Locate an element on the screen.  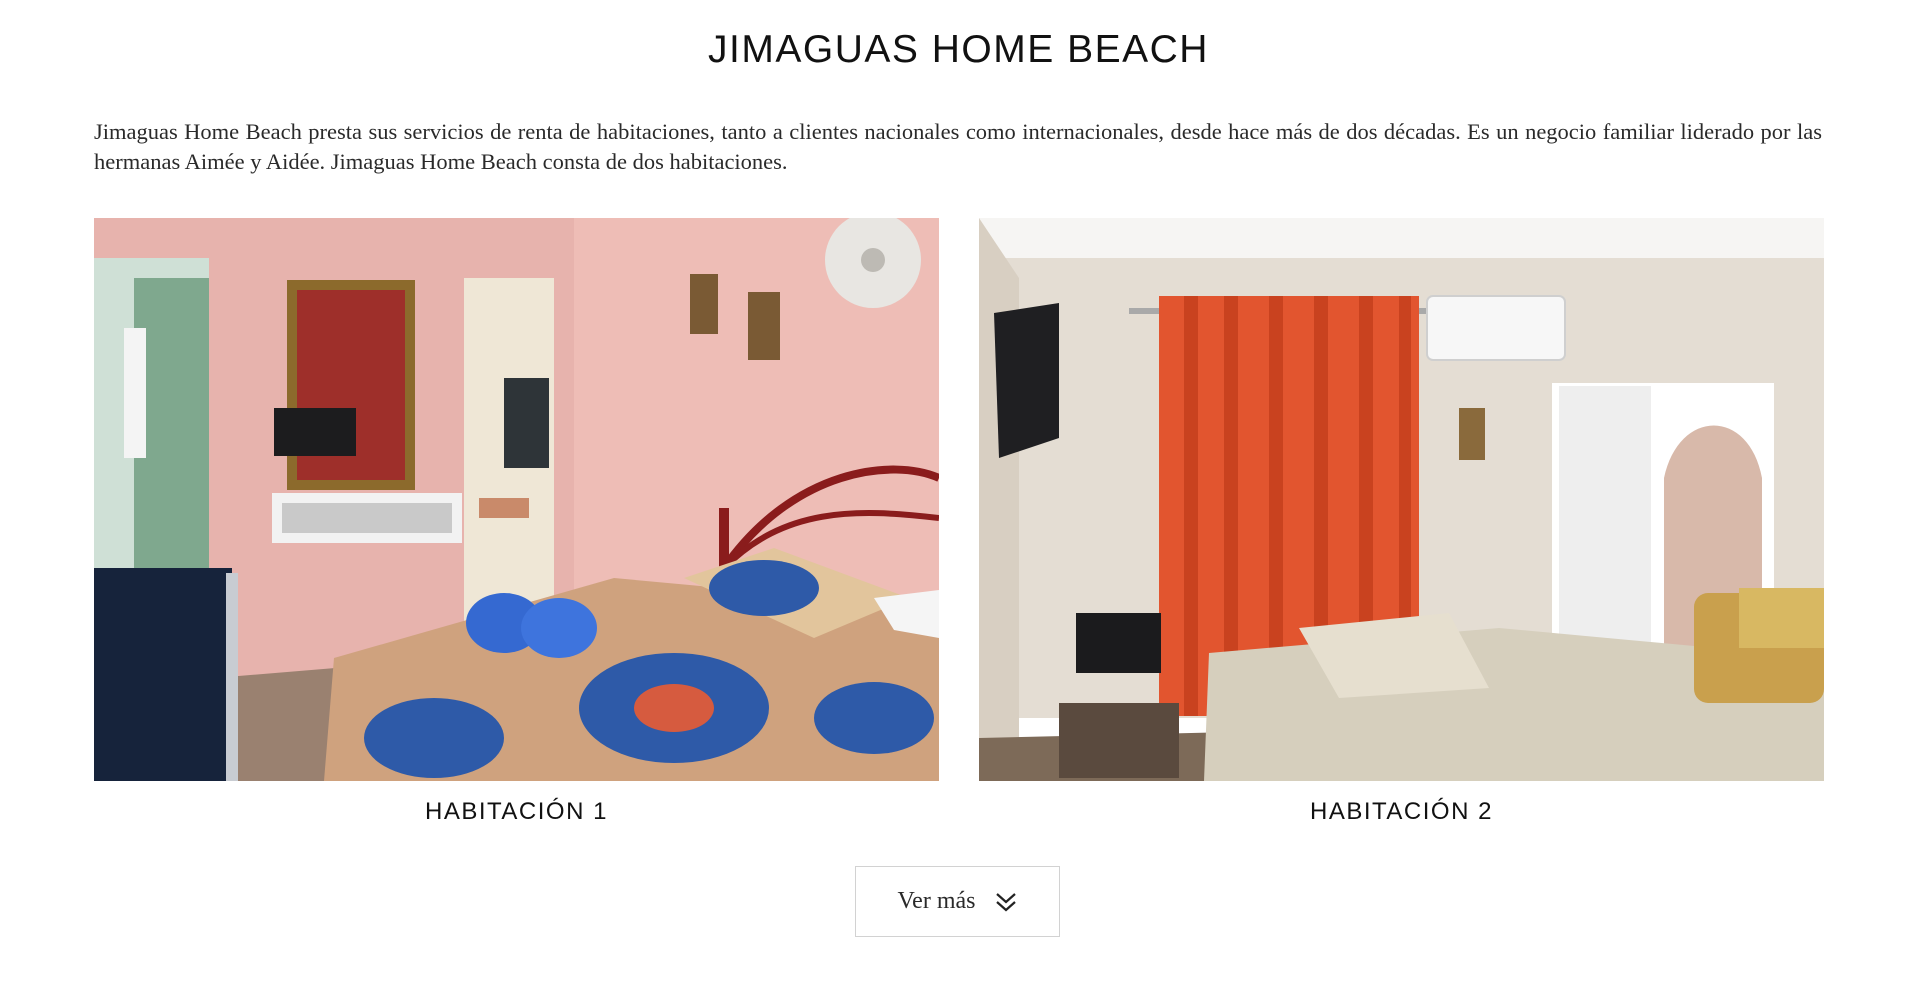
room-1-label: HABITACIÓN 1 is located at coordinates (516, 812).